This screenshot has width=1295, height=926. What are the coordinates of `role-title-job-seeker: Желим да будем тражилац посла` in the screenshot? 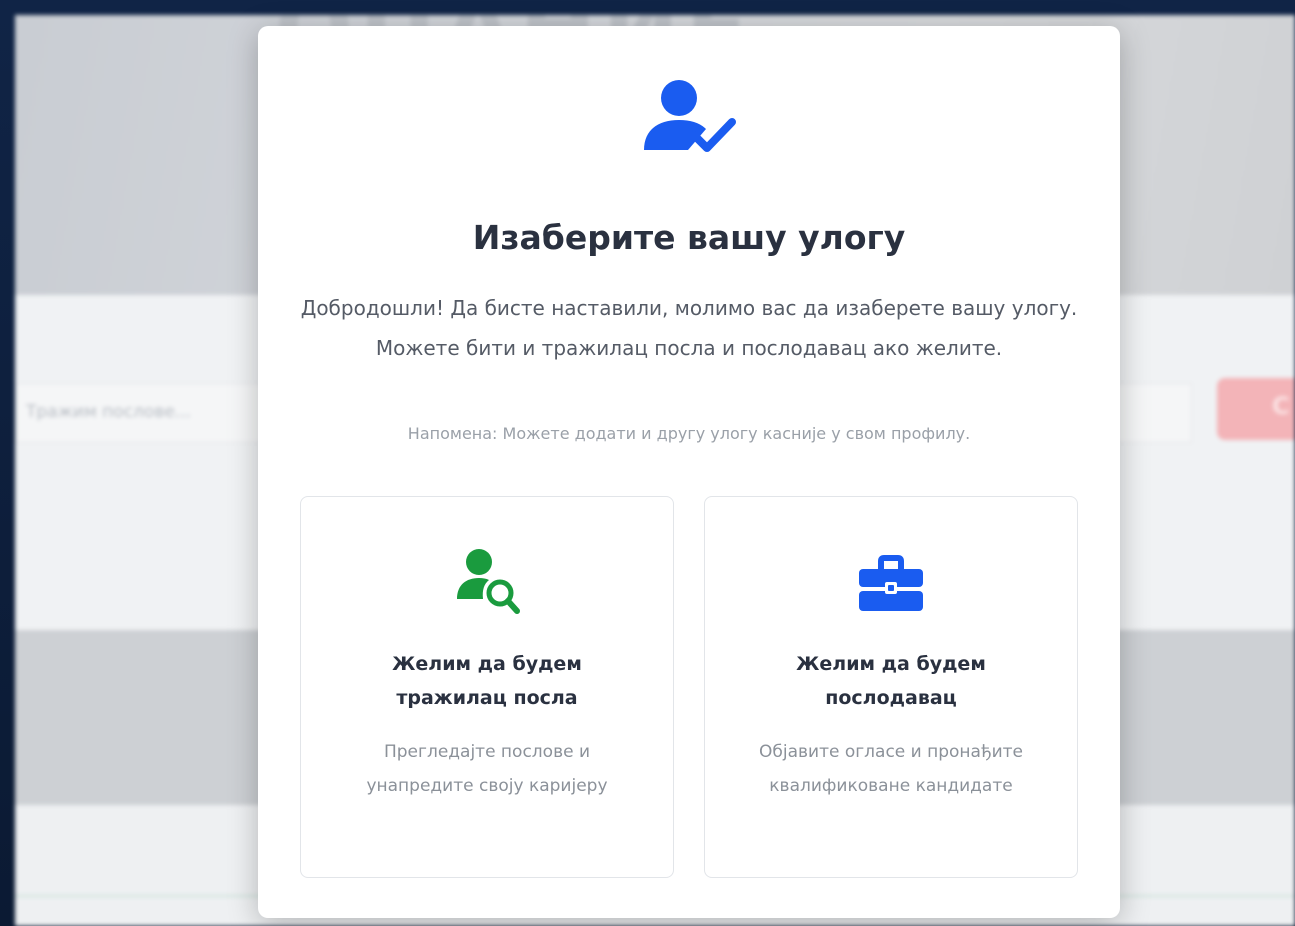 It's located at (487, 681).